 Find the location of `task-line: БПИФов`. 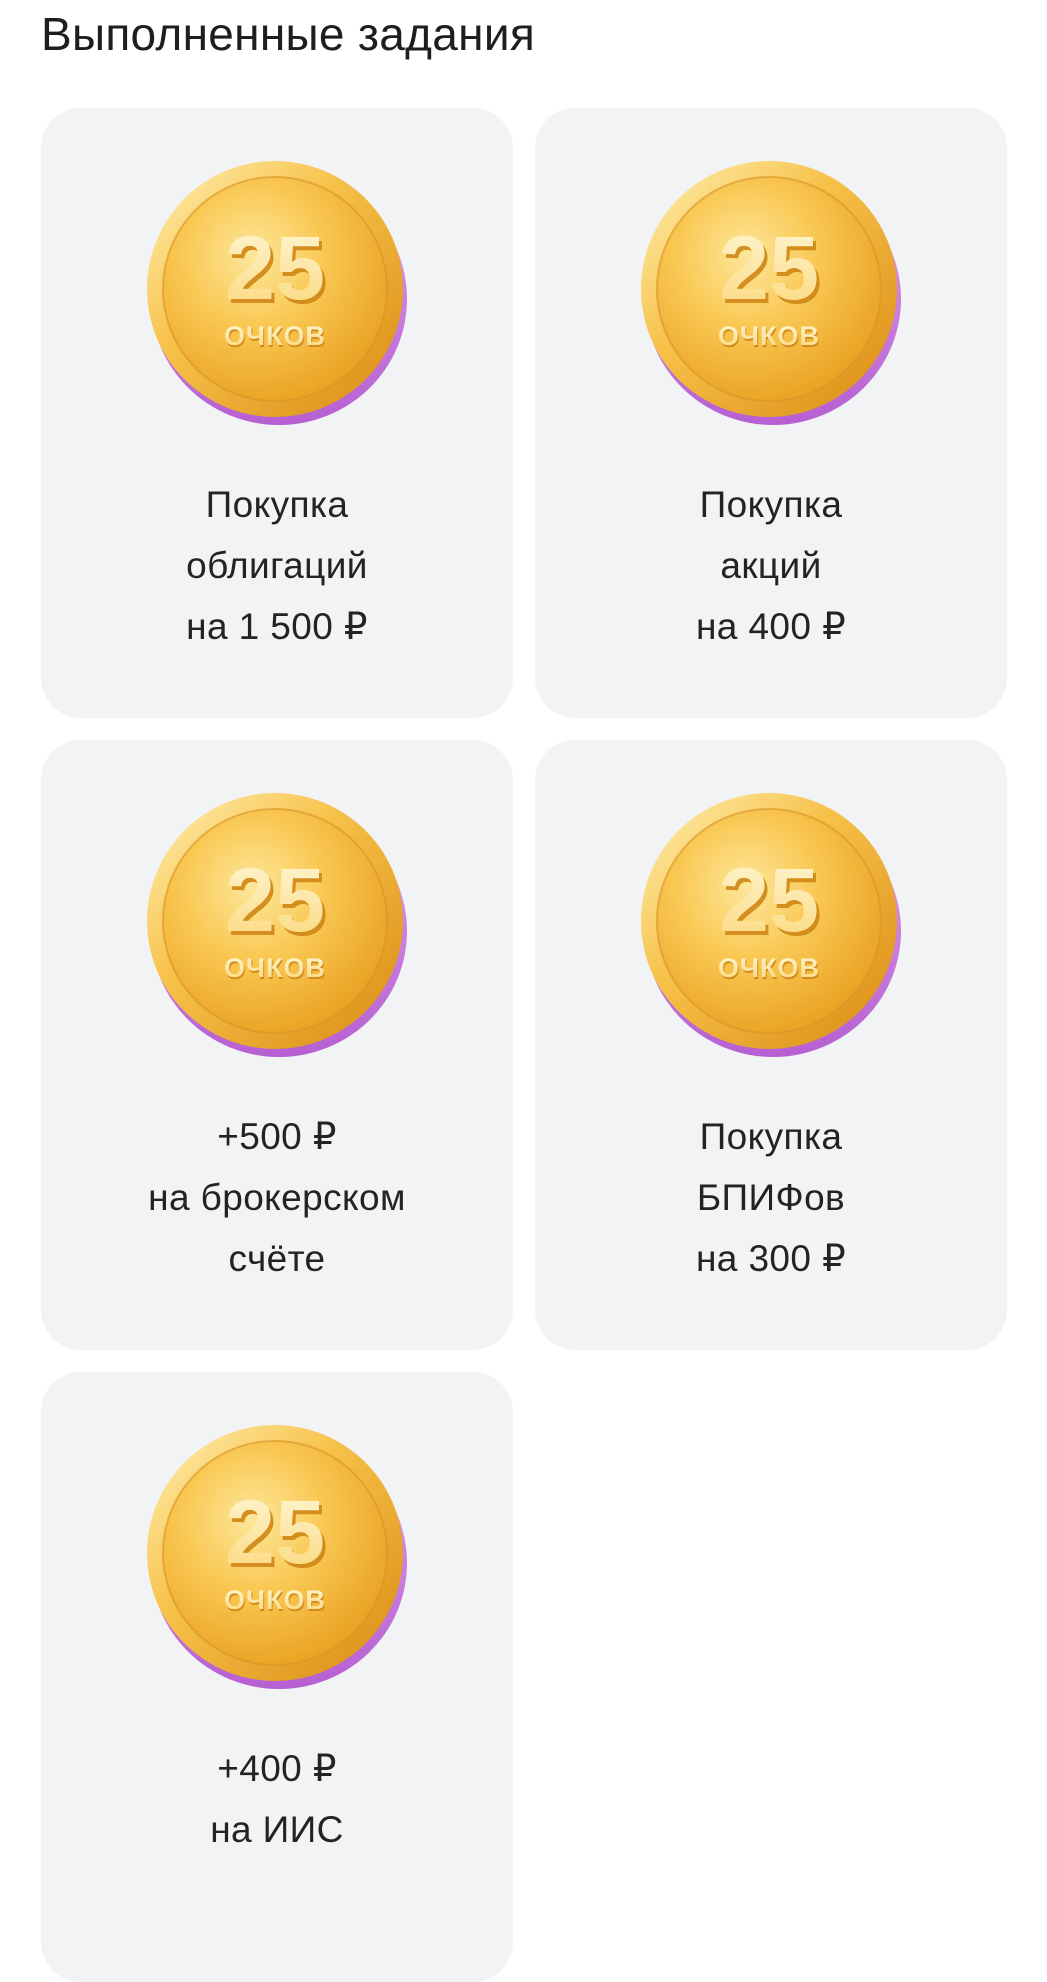

task-line: БПИФов is located at coordinates (771, 1197).